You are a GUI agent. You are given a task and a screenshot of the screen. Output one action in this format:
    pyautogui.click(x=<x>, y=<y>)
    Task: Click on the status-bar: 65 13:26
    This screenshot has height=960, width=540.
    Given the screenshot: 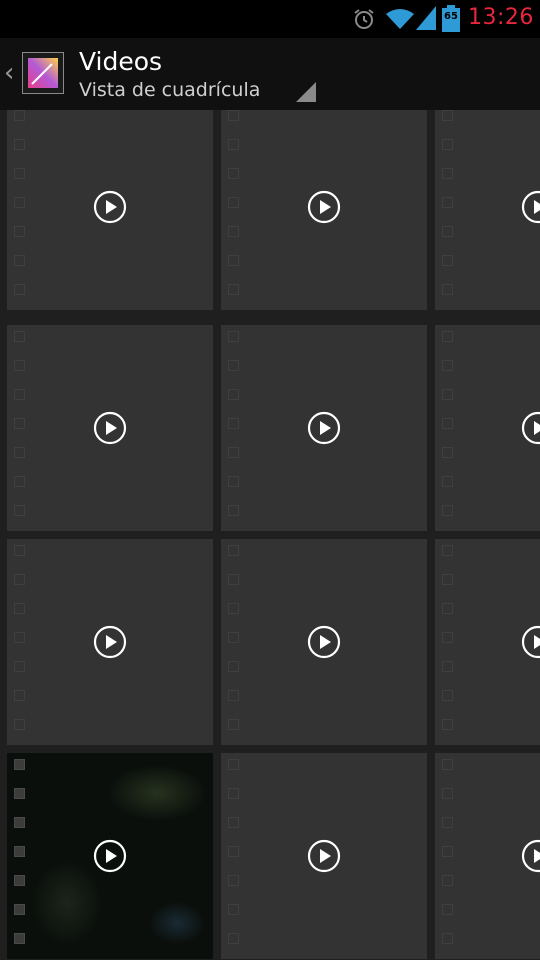 What is the action you would take?
    pyautogui.click(x=270, y=19)
    